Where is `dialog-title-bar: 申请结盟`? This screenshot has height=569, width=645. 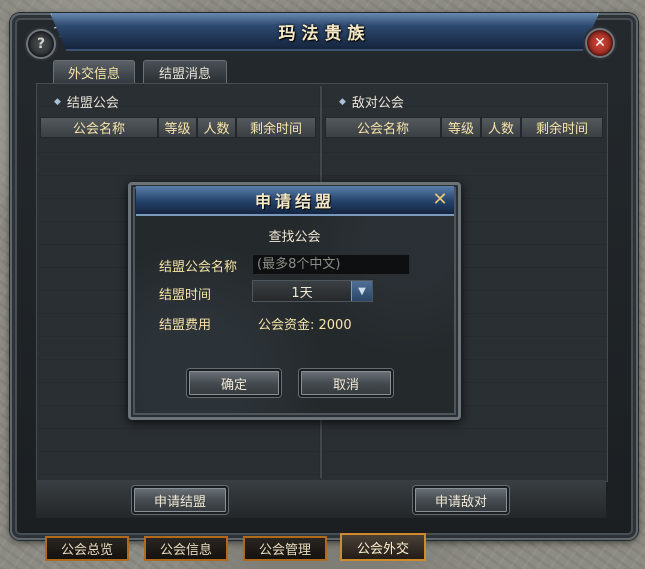 dialog-title-bar: 申请结盟 is located at coordinates (295, 201).